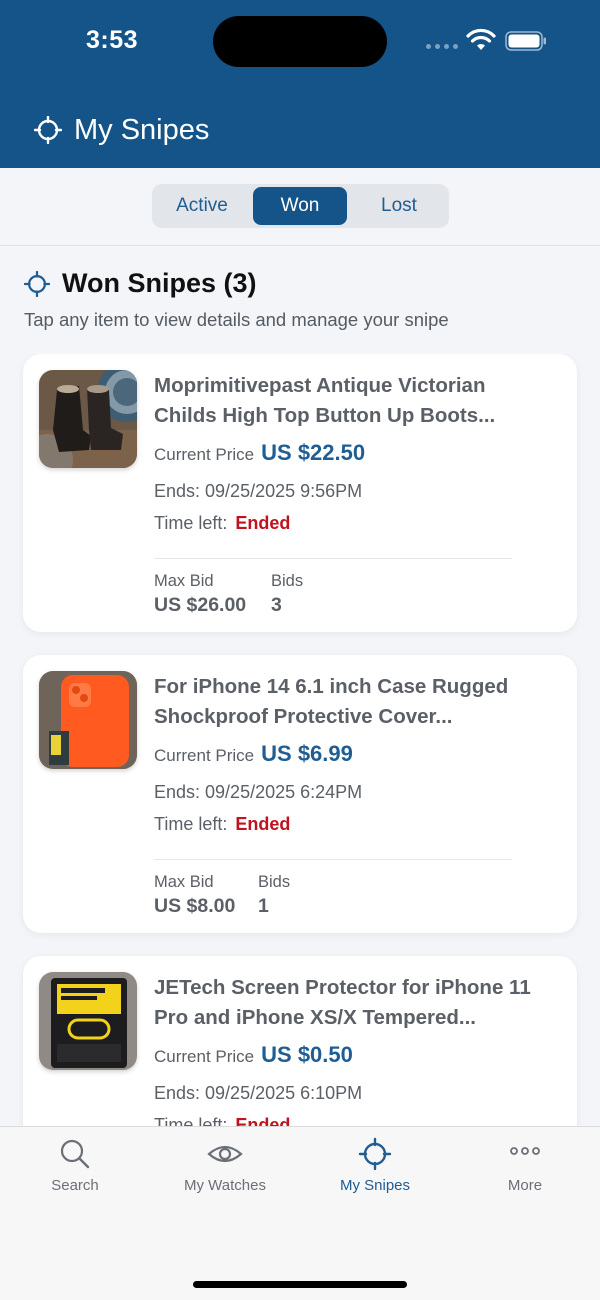  What do you see at coordinates (195, 906) in the screenshot?
I see `max-bid-value: US $8.00` at bounding box center [195, 906].